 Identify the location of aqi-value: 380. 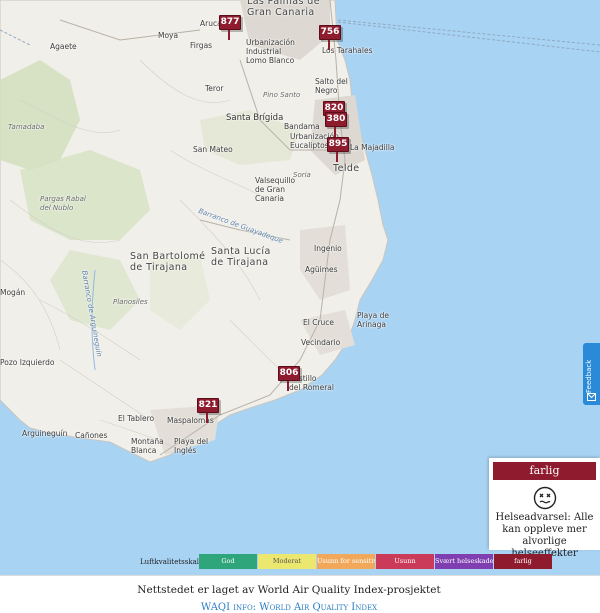
(336, 119).